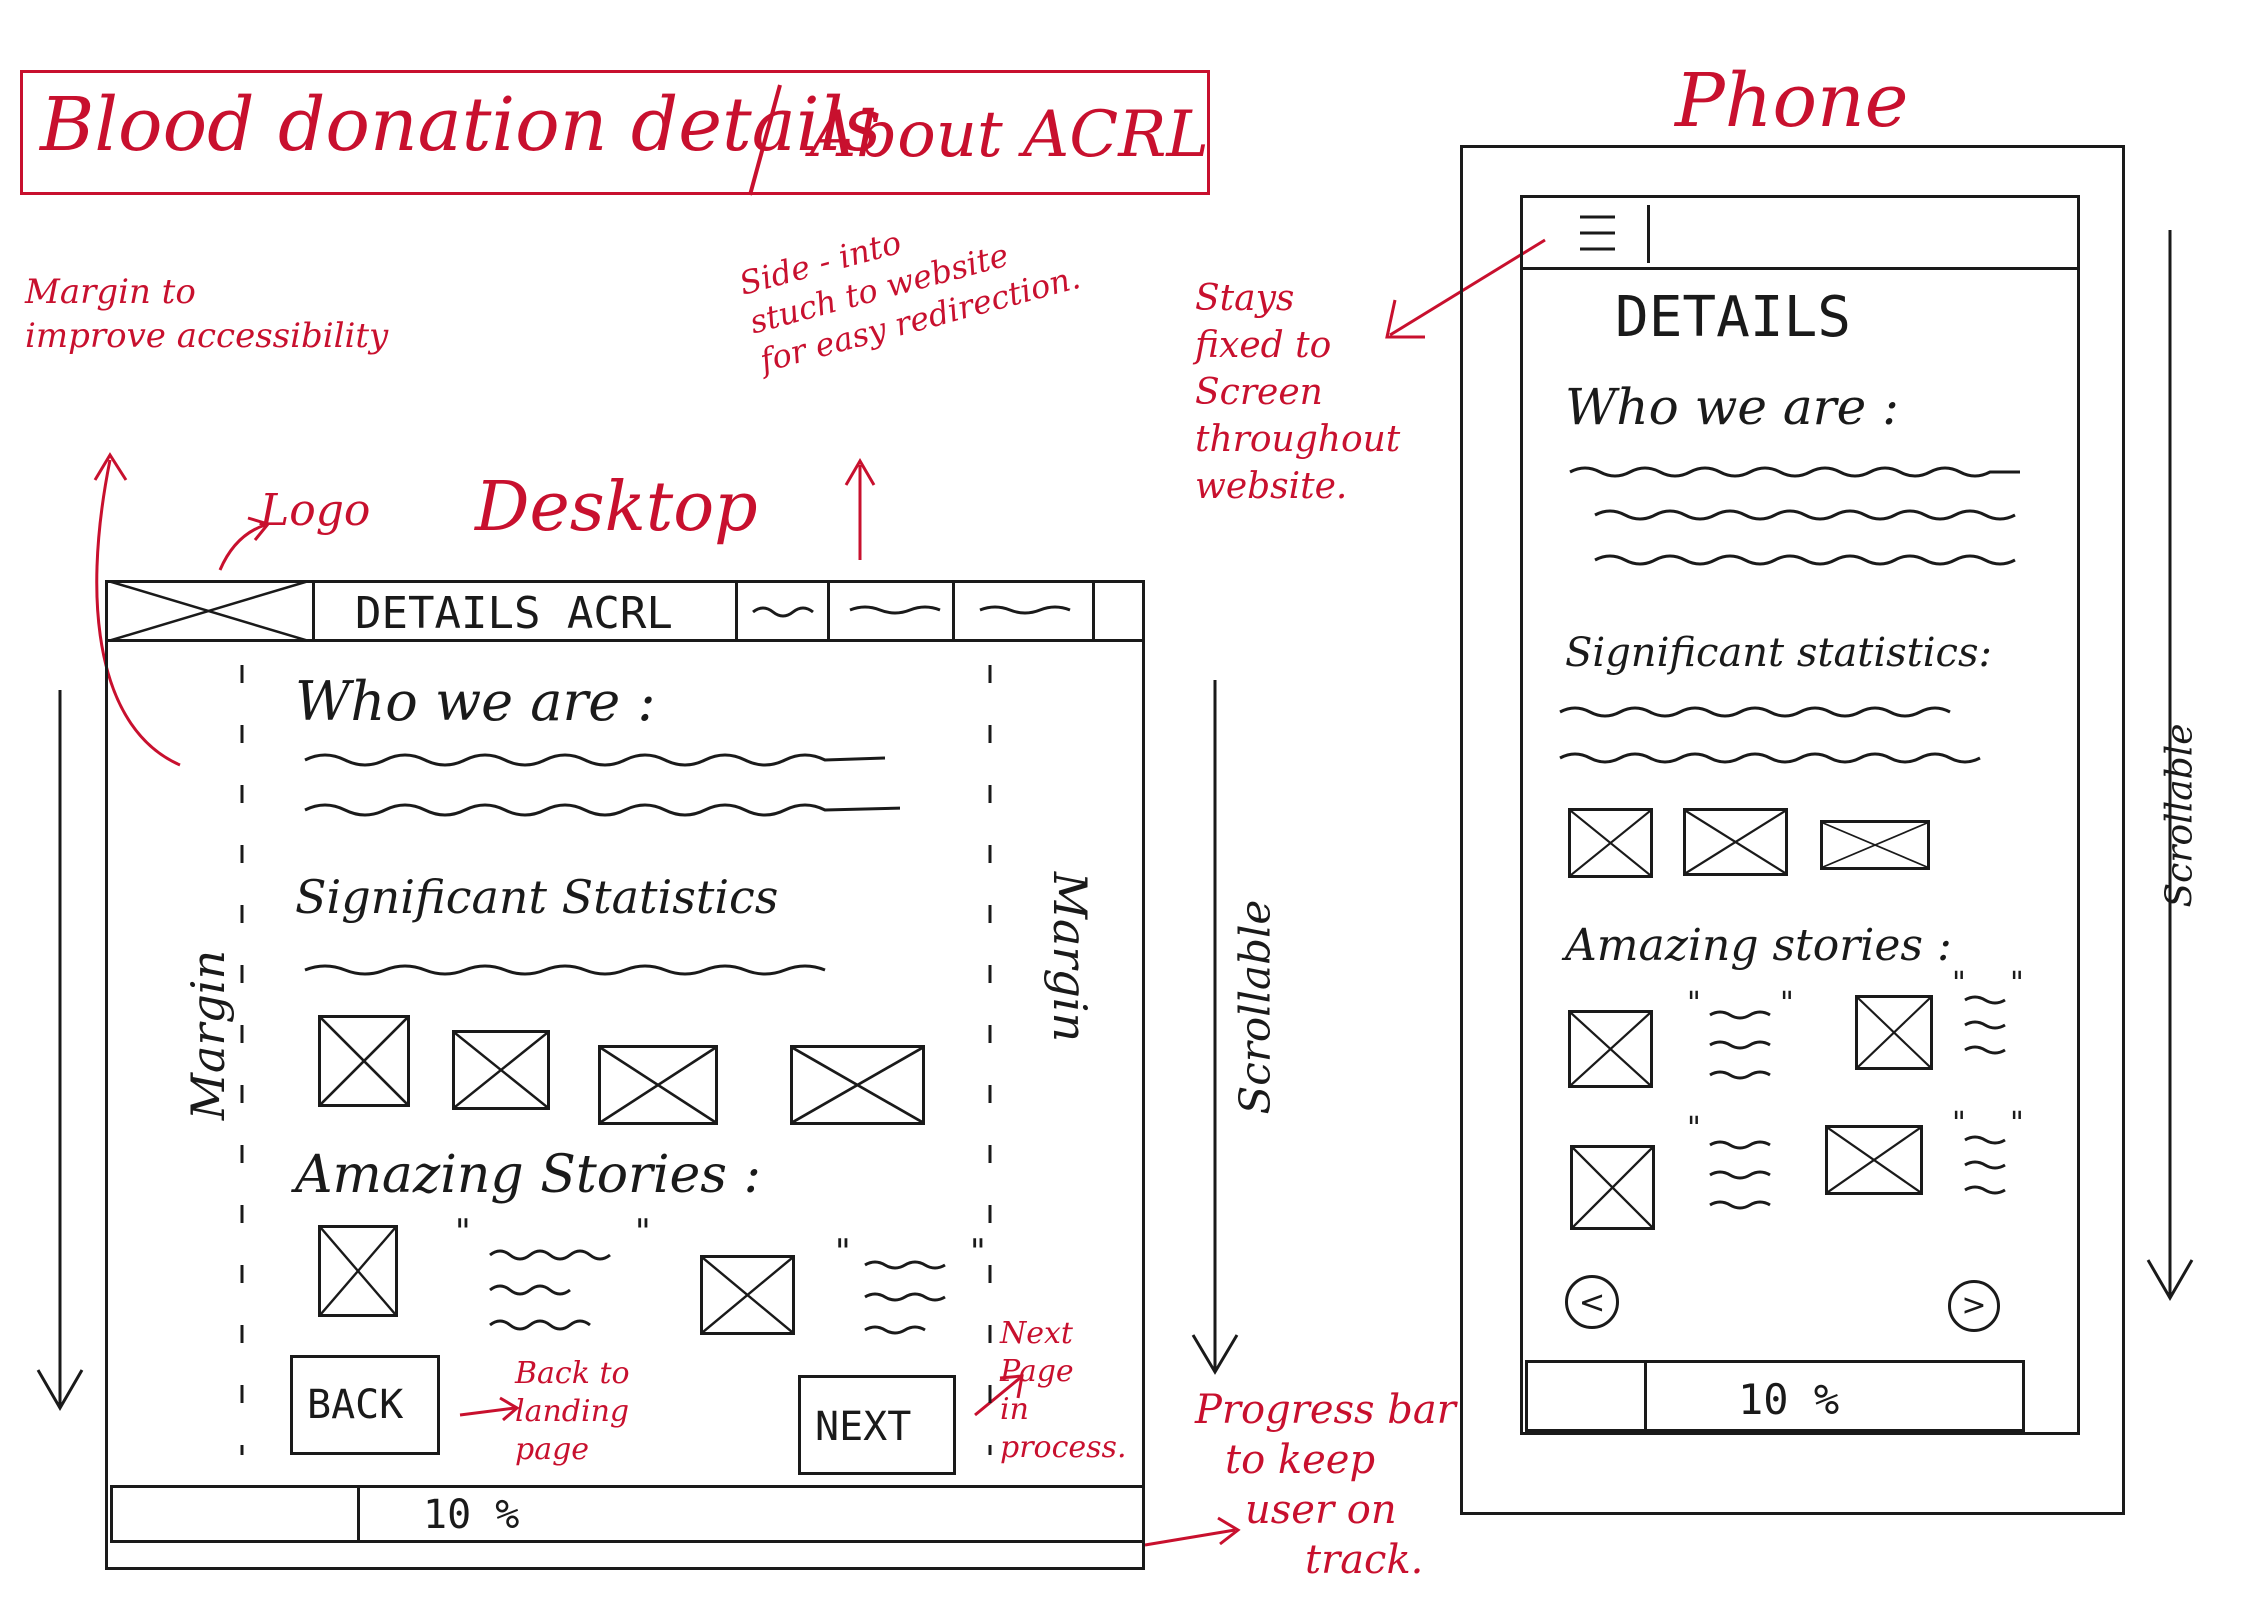 The height and width of the screenshot is (1602, 2267). I want to click on chevron-right-icon: >, so click(1974, 1305).